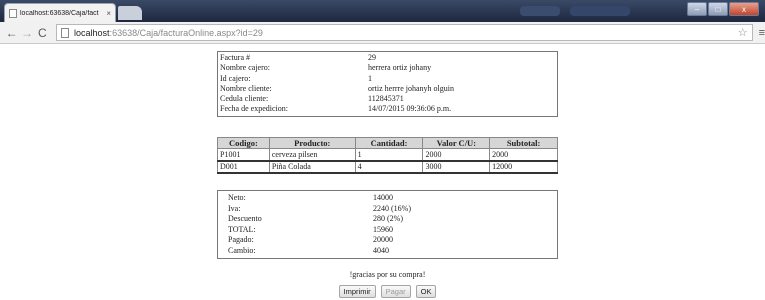 This screenshot has width=765, height=300. What do you see at coordinates (387, 58) in the screenshot?
I see `invoice-row: Factura # 29` at bounding box center [387, 58].